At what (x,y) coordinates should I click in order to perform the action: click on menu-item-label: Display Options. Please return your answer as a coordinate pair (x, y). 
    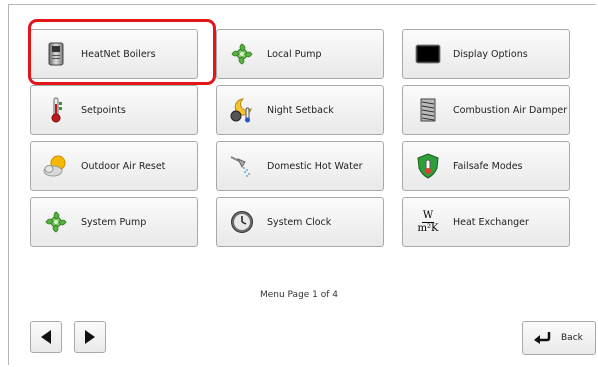
    Looking at the image, I should click on (490, 54).